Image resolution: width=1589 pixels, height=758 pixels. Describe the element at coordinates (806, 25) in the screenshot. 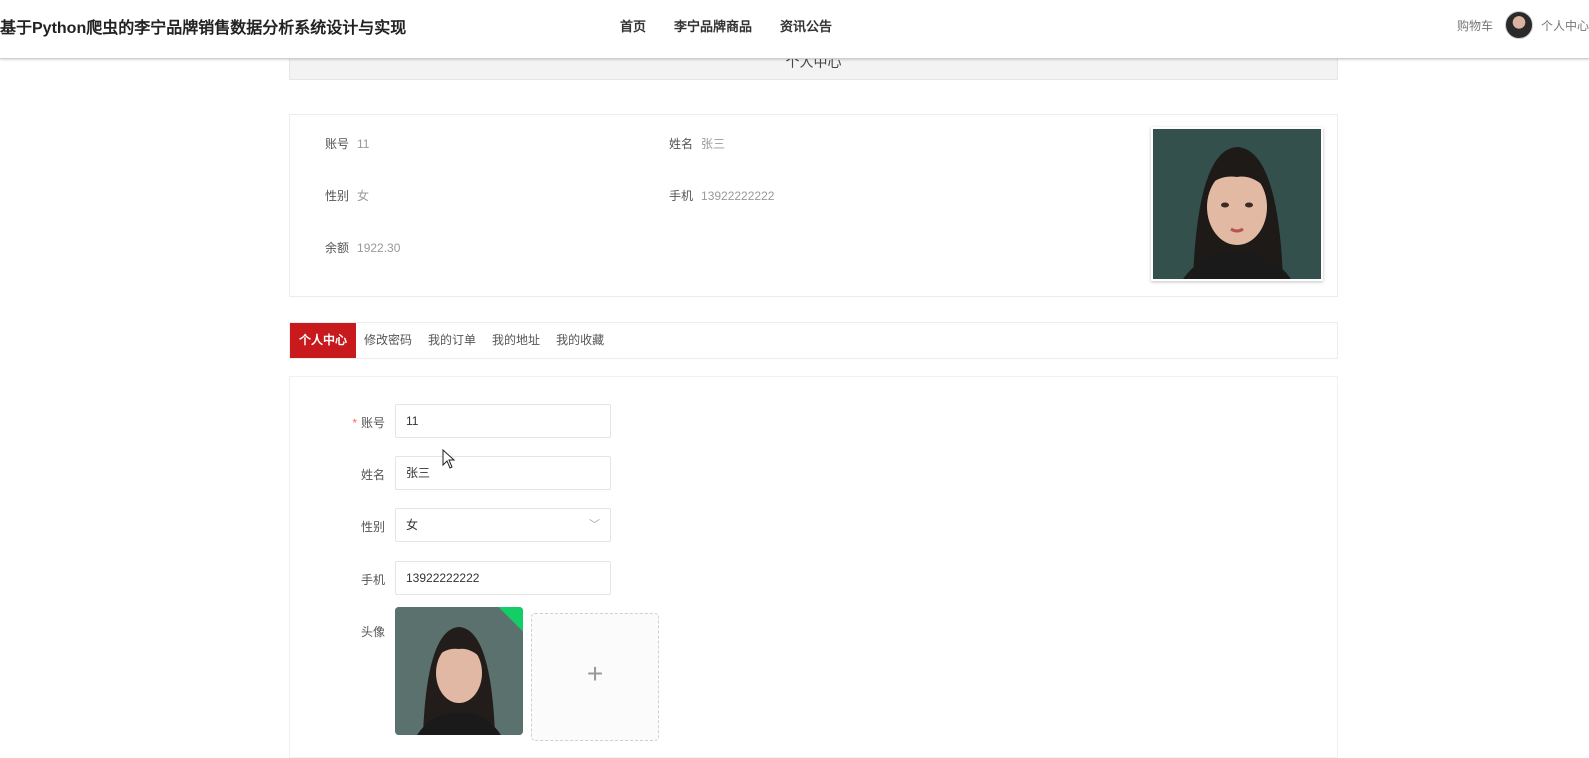

I see `nav-news: 资讯公告` at that location.